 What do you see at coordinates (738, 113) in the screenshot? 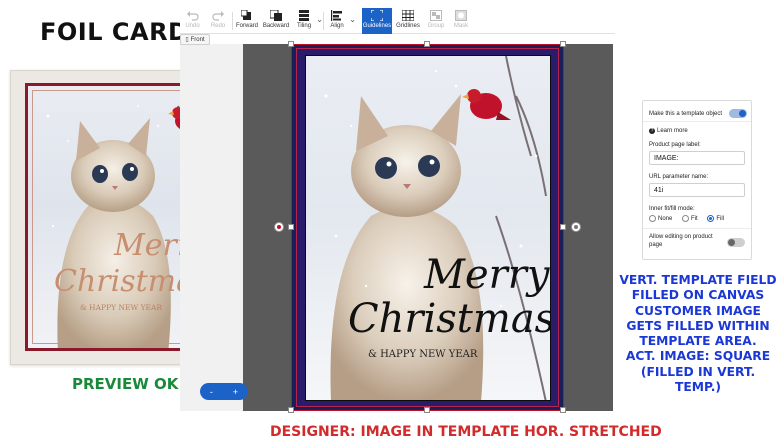
I see `template-object-toggle` at bounding box center [738, 113].